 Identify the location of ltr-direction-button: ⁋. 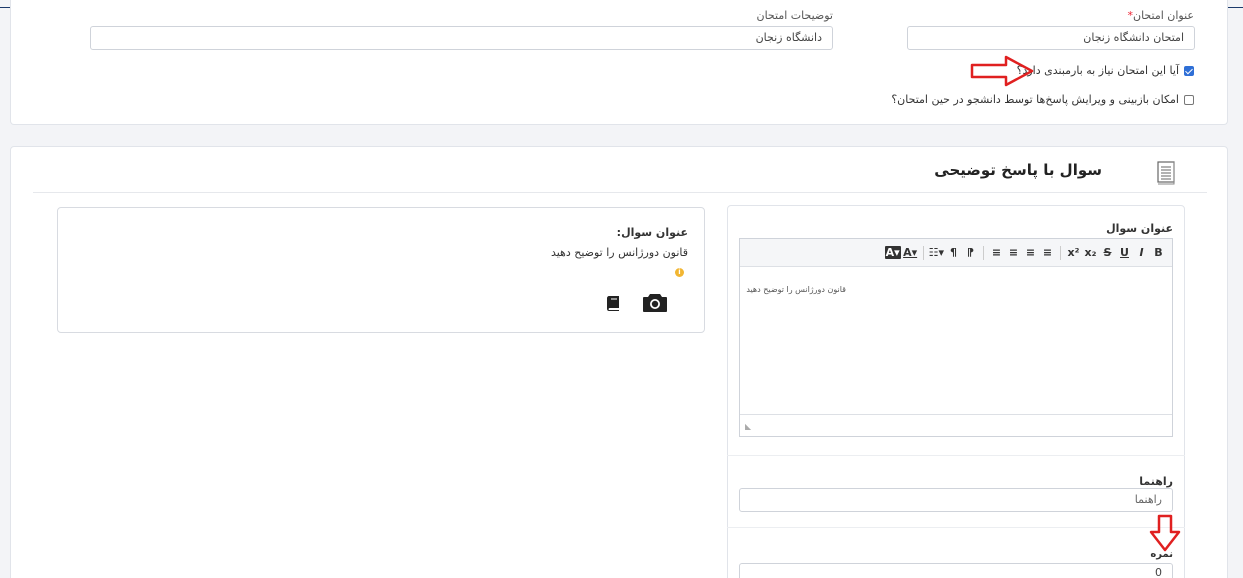
(970, 252).